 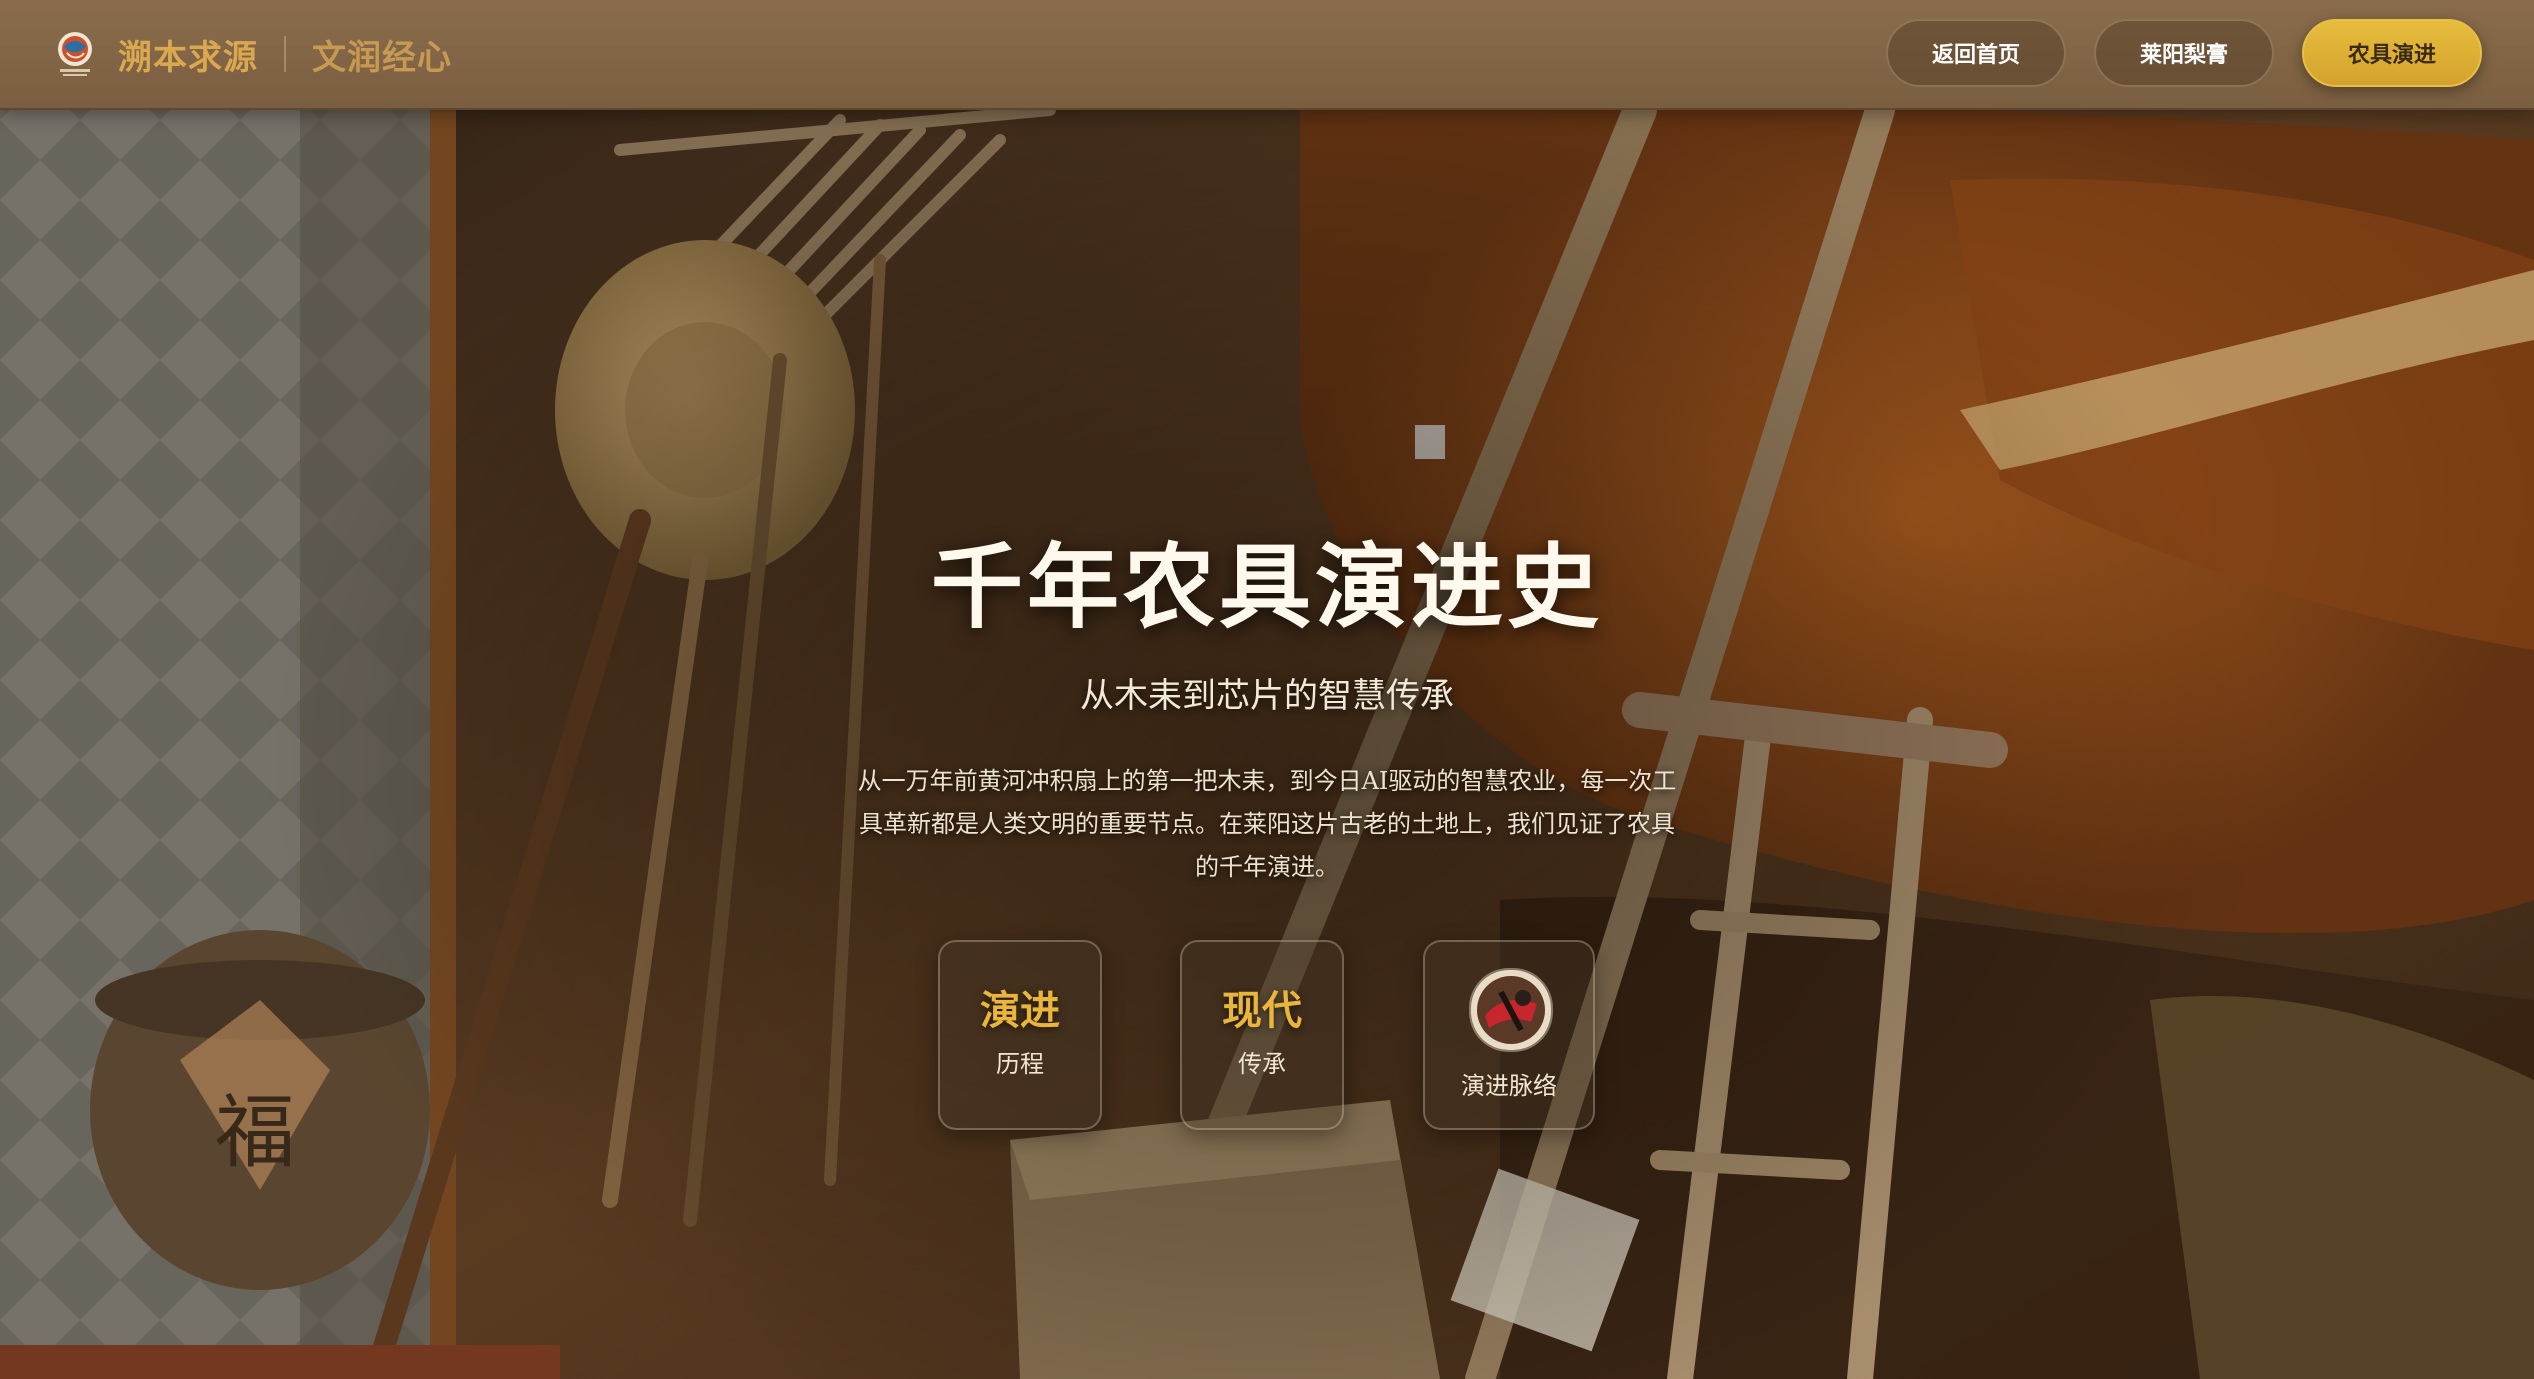 What do you see at coordinates (255, 1132) in the screenshot?
I see `svg-text: 福` at bounding box center [255, 1132].